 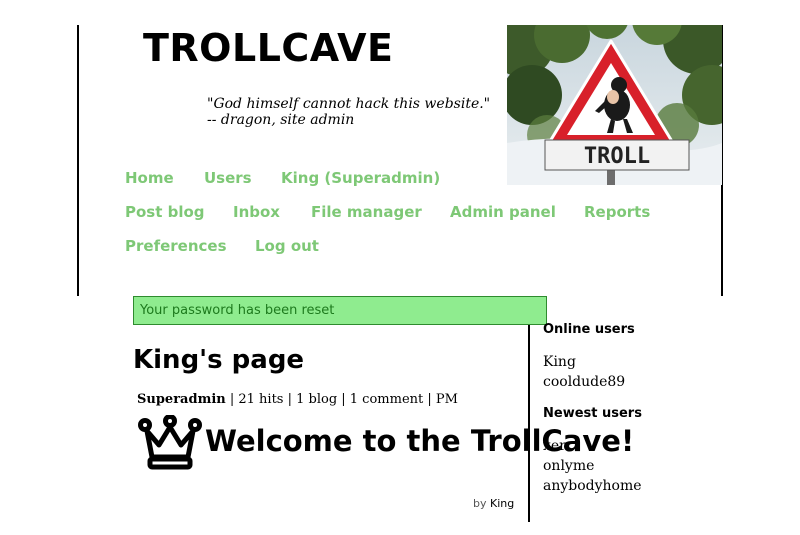 I want to click on post-byline: by King, so click(x=493, y=504).